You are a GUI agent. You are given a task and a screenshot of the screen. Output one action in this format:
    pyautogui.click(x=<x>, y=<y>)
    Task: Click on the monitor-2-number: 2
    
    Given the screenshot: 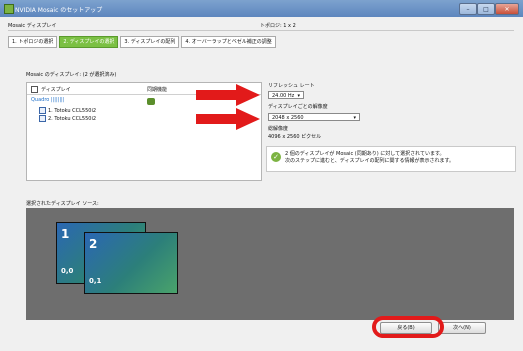 What is the action you would take?
    pyautogui.click(x=93, y=244)
    